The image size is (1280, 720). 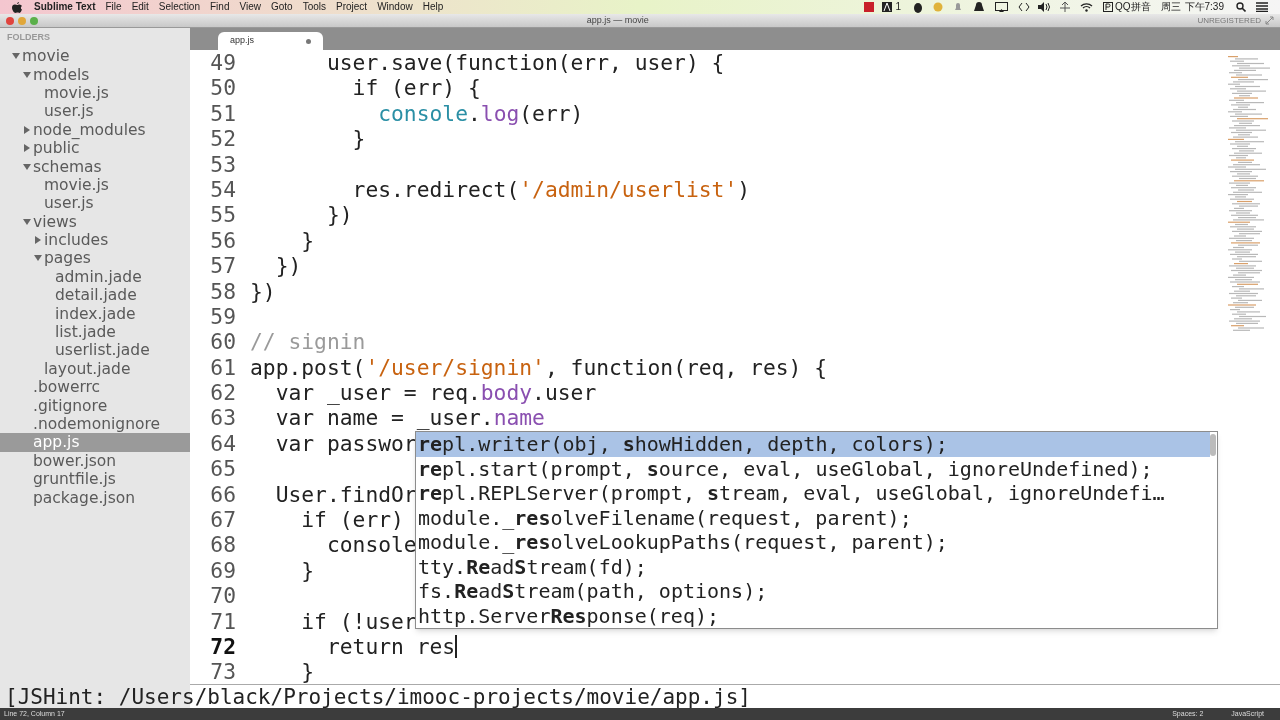 I want to click on completion-item: module._resolveFilename(request, parent);, so click(x=813, y=517).